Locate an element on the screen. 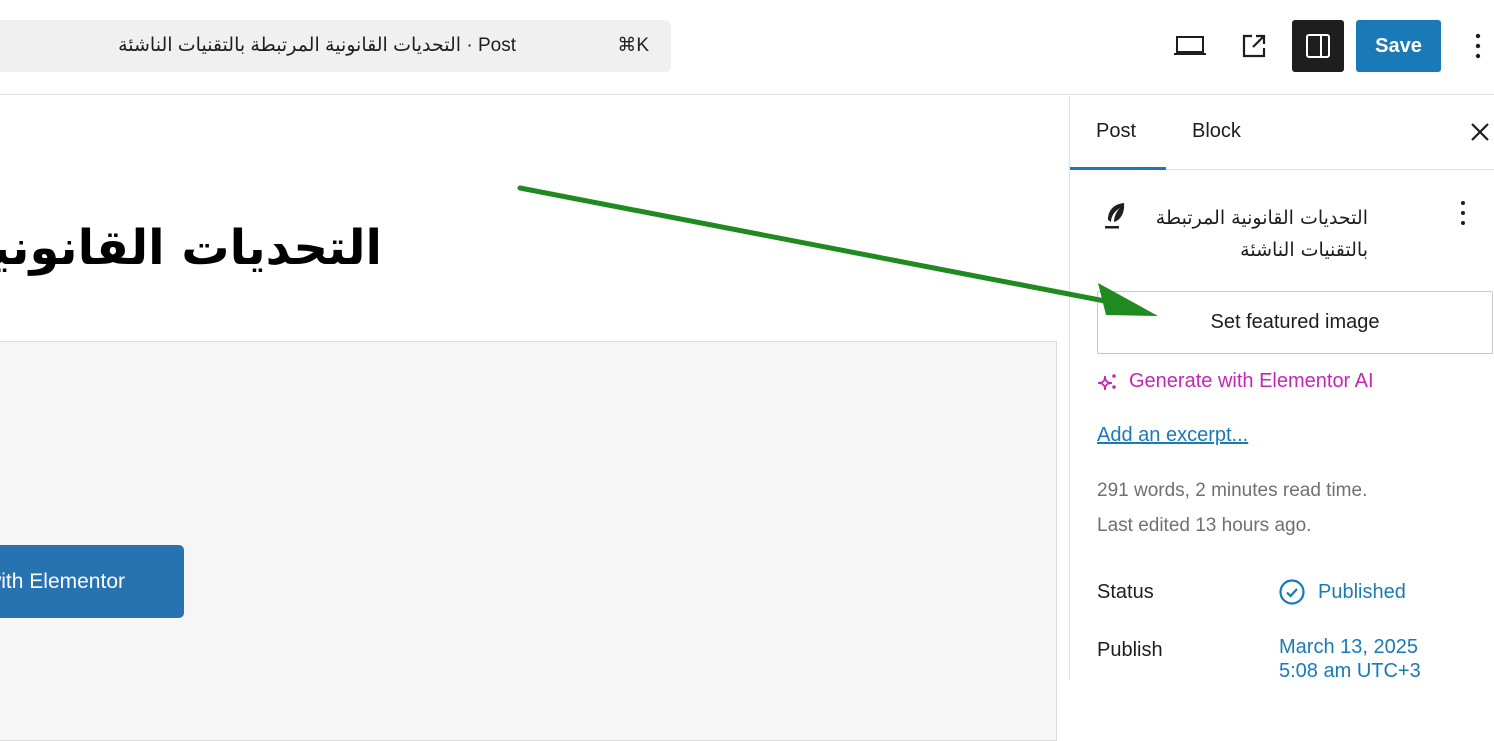 This screenshot has height=741, width=1494. word-count: 291 words, 2 minutes read time. is located at coordinates (1232, 490).